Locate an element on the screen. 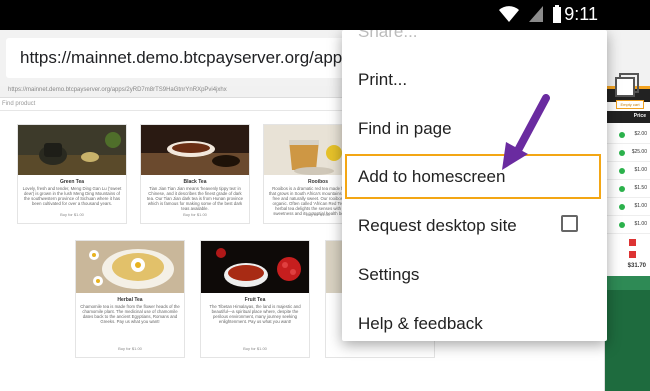 The height and width of the screenshot is (391, 650). fruit-tea-image is located at coordinates (255, 267).